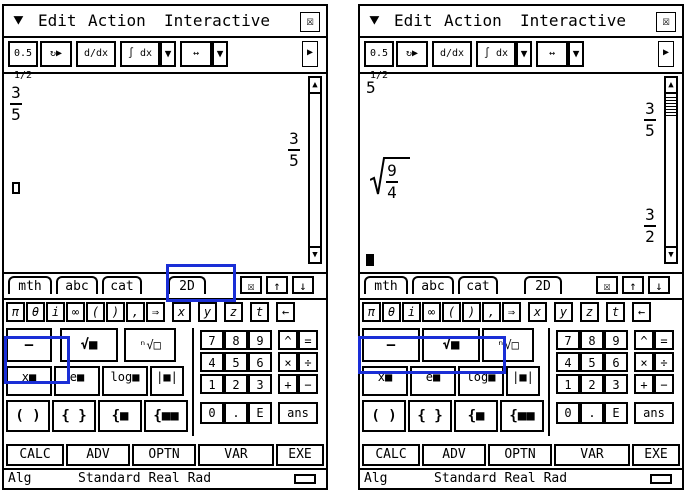 This screenshot has height=495, width=686. What do you see at coordinates (592, 340) in the screenshot?
I see `key-8: 8` at bounding box center [592, 340].